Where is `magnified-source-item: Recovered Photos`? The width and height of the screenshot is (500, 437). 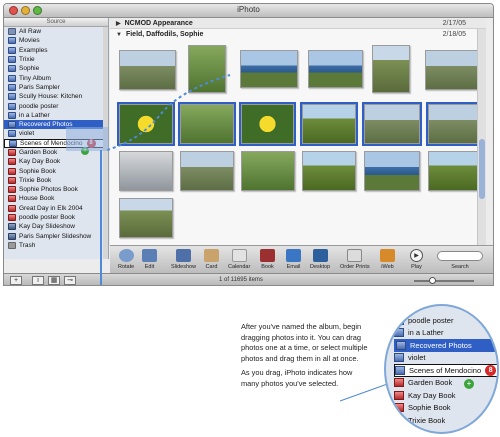
magnified-source-item: Recovered Photos is located at coordinates (445, 345).